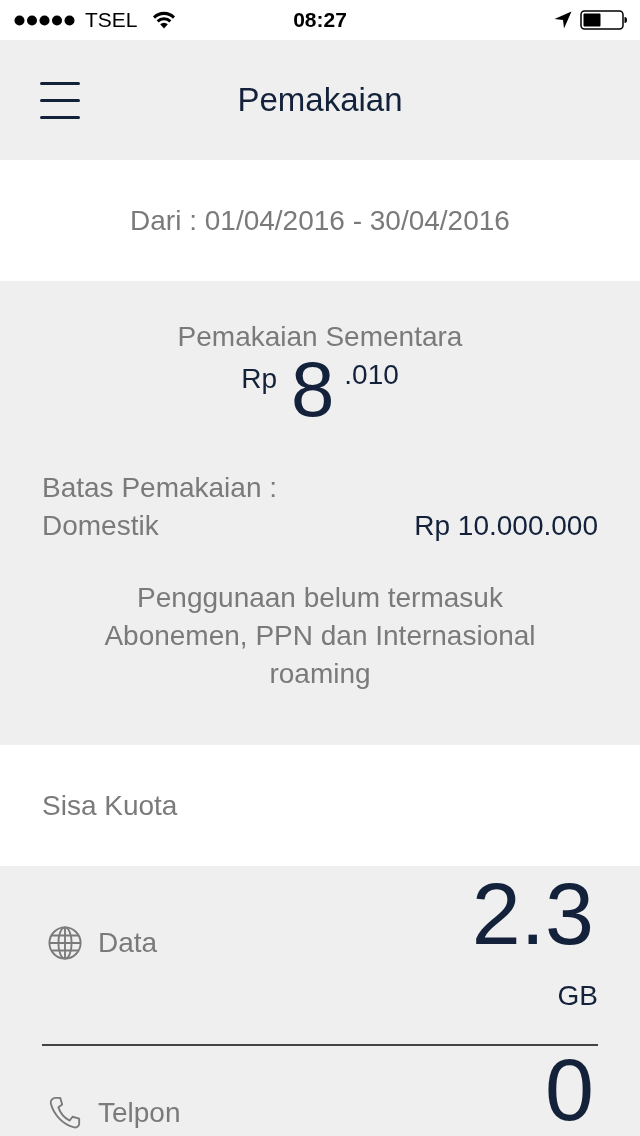 The width and height of the screenshot is (640, 1136). What do you see at coordinates (320, 337) in the screenshot?
I see `usage-title: Pemakaian Sementara` at bounding box center [320, 337].